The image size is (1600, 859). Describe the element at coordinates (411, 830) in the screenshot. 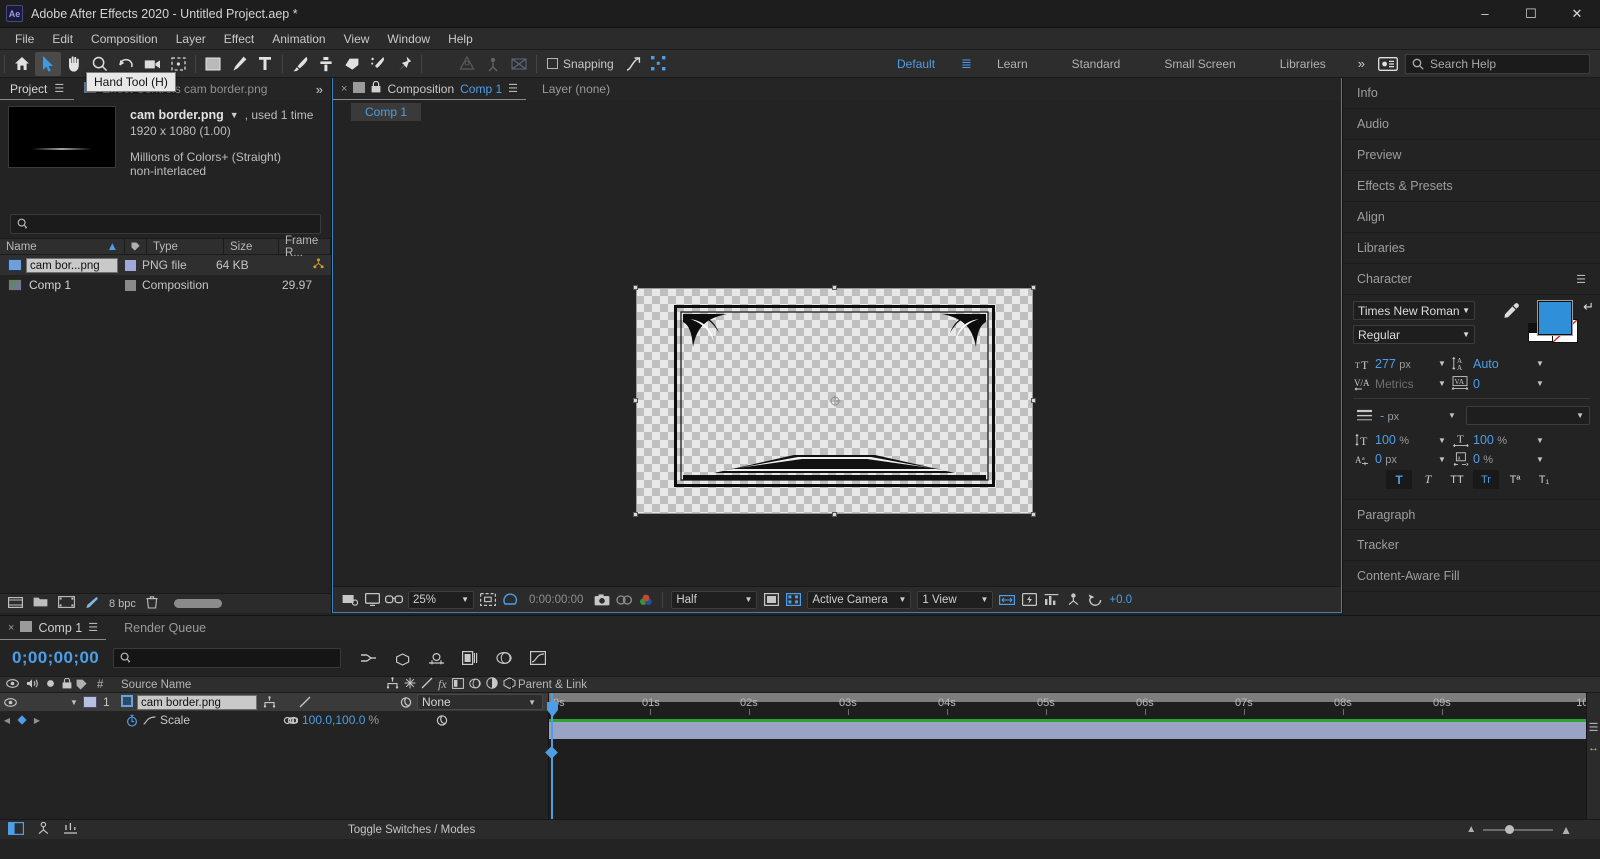

I see `toggle-switches-modes-button: Toggle Switches / Modes` at that location.